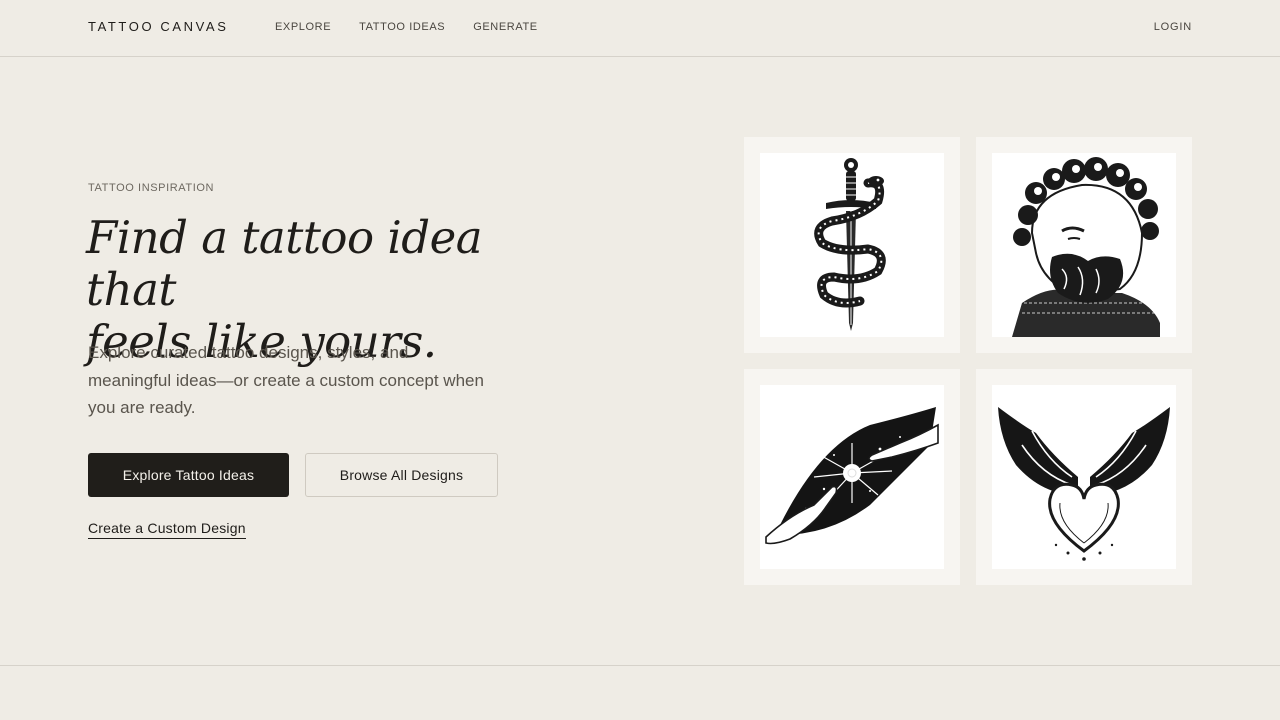 Image resolution: width=1280 pixels, height=720 pixels. I want to click on browse-all-designs-button: Browse All Designs, so click(401, 475).